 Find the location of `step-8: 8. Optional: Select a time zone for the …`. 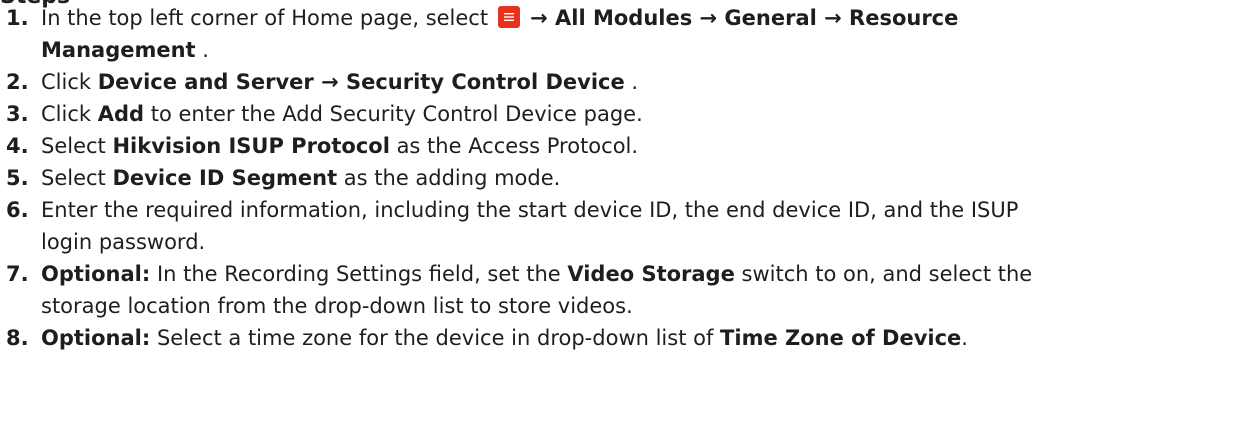

step-8: 8. Optional: Select a time zone for the … is located at coordinates (622, 338).